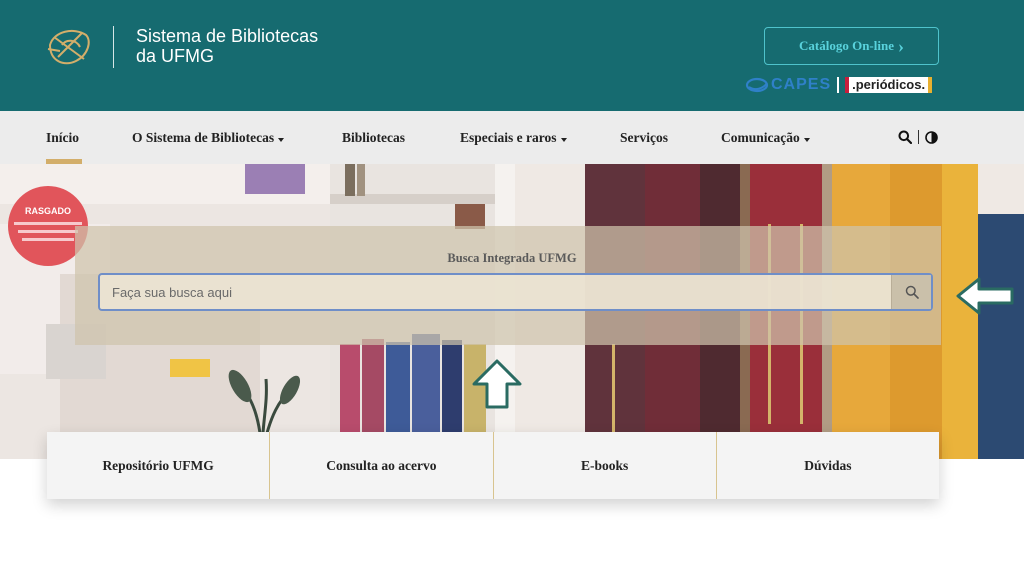  I want to click on site-title-line1: Sistema de Bibliotecas, so click(227, 36).